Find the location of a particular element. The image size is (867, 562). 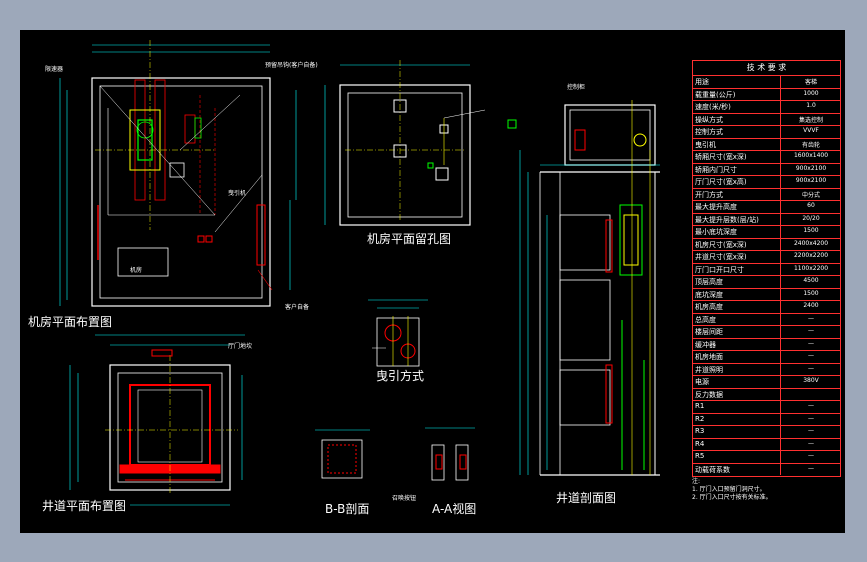

annotation-control-cabinet: 控制柜 is located at coordinates (576, 87).